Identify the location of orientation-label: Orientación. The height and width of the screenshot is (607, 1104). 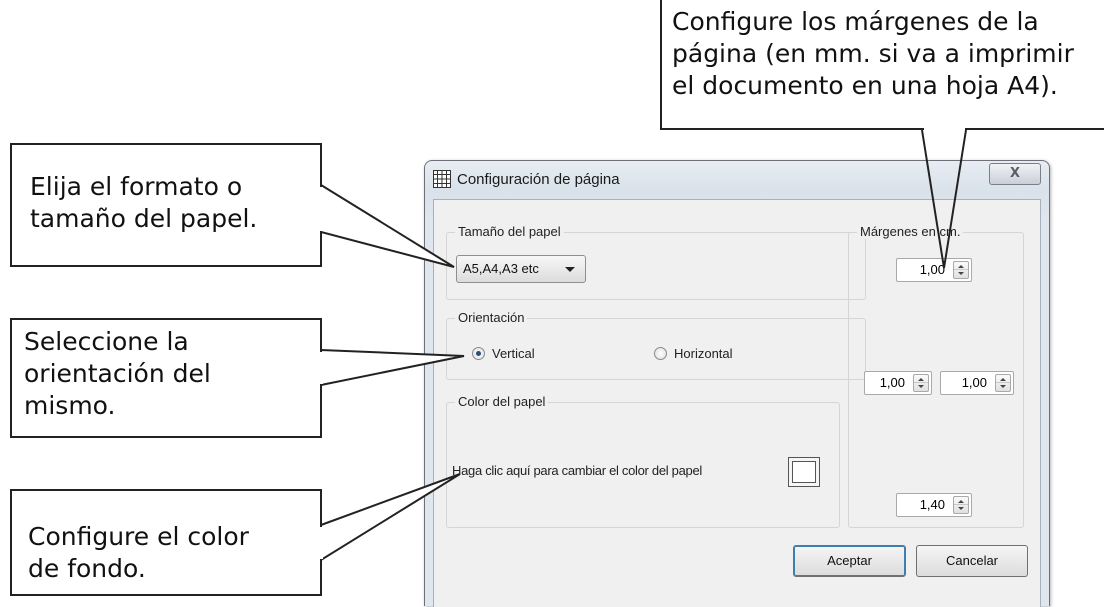
(491, 317).